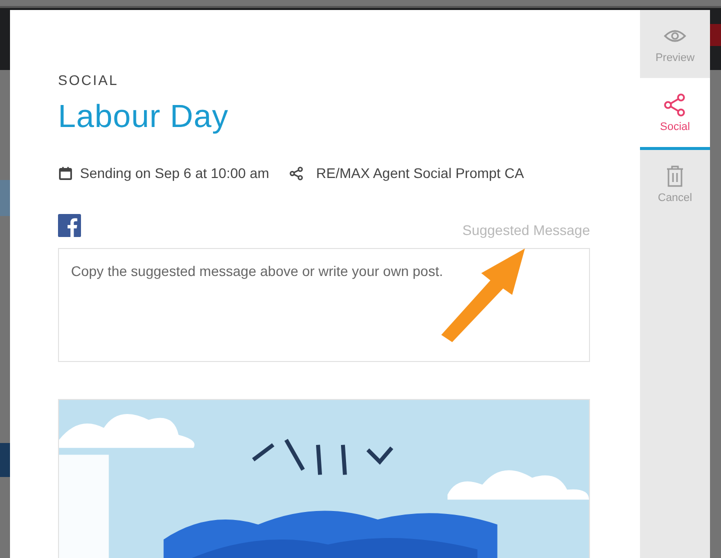 The image size is (721, 558). I want to click on sidebar-tab: Social, so click(675, 114).